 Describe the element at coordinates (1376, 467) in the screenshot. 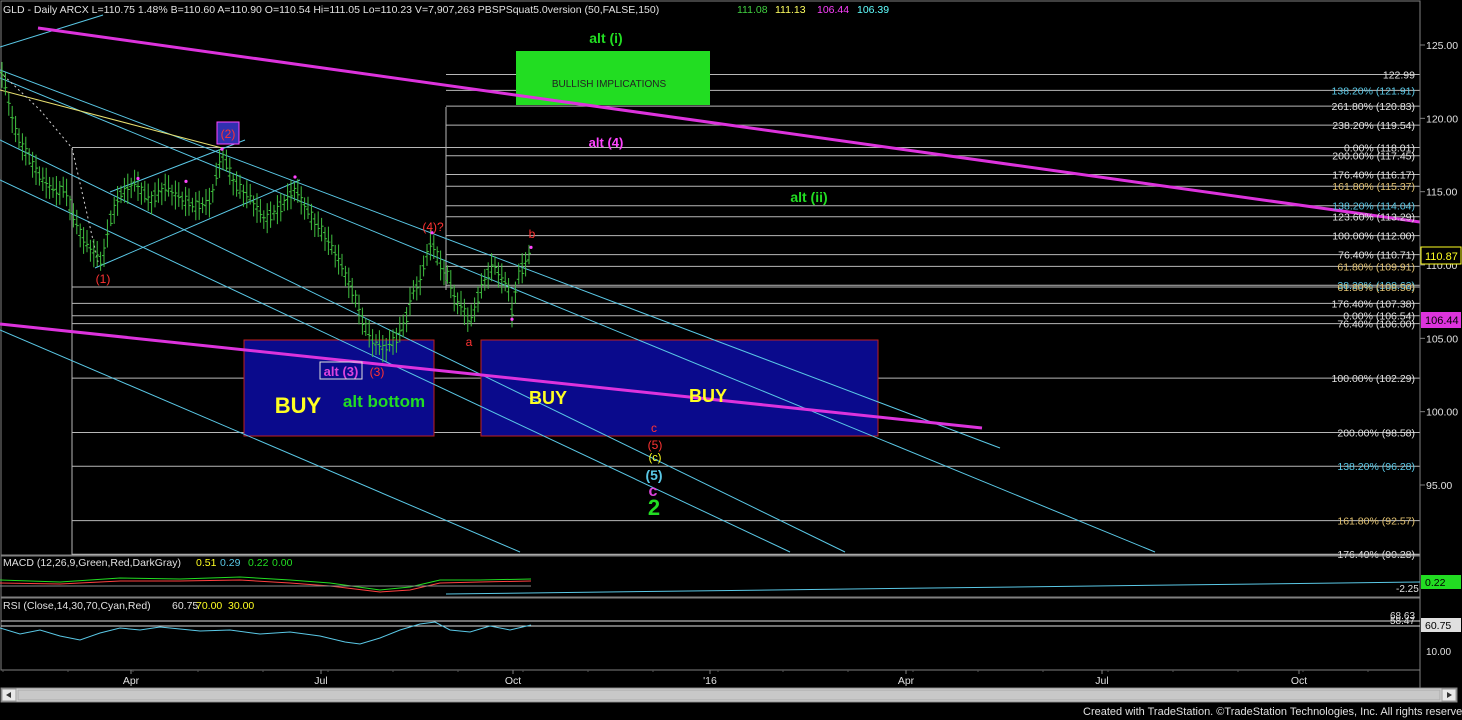

I see `fib-label-20: 138.20% (96.28)` at that location.